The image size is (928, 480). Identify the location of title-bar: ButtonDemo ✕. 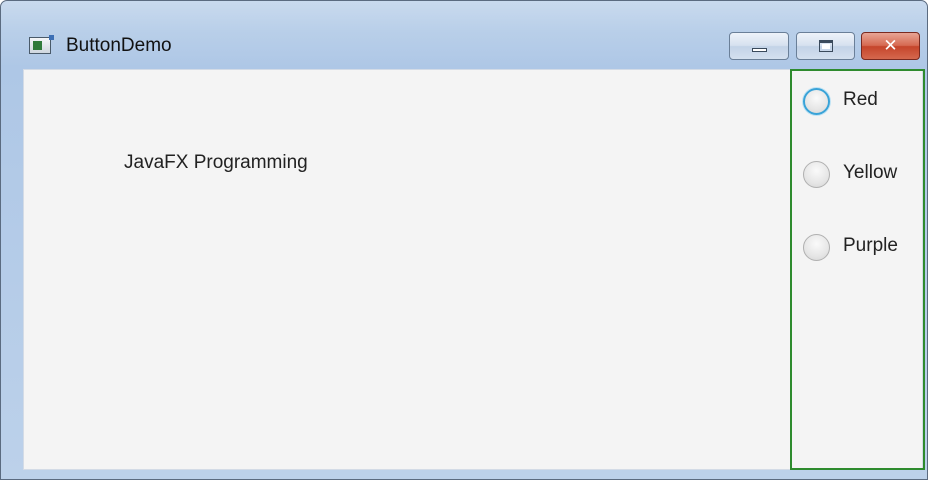
(464, 35).